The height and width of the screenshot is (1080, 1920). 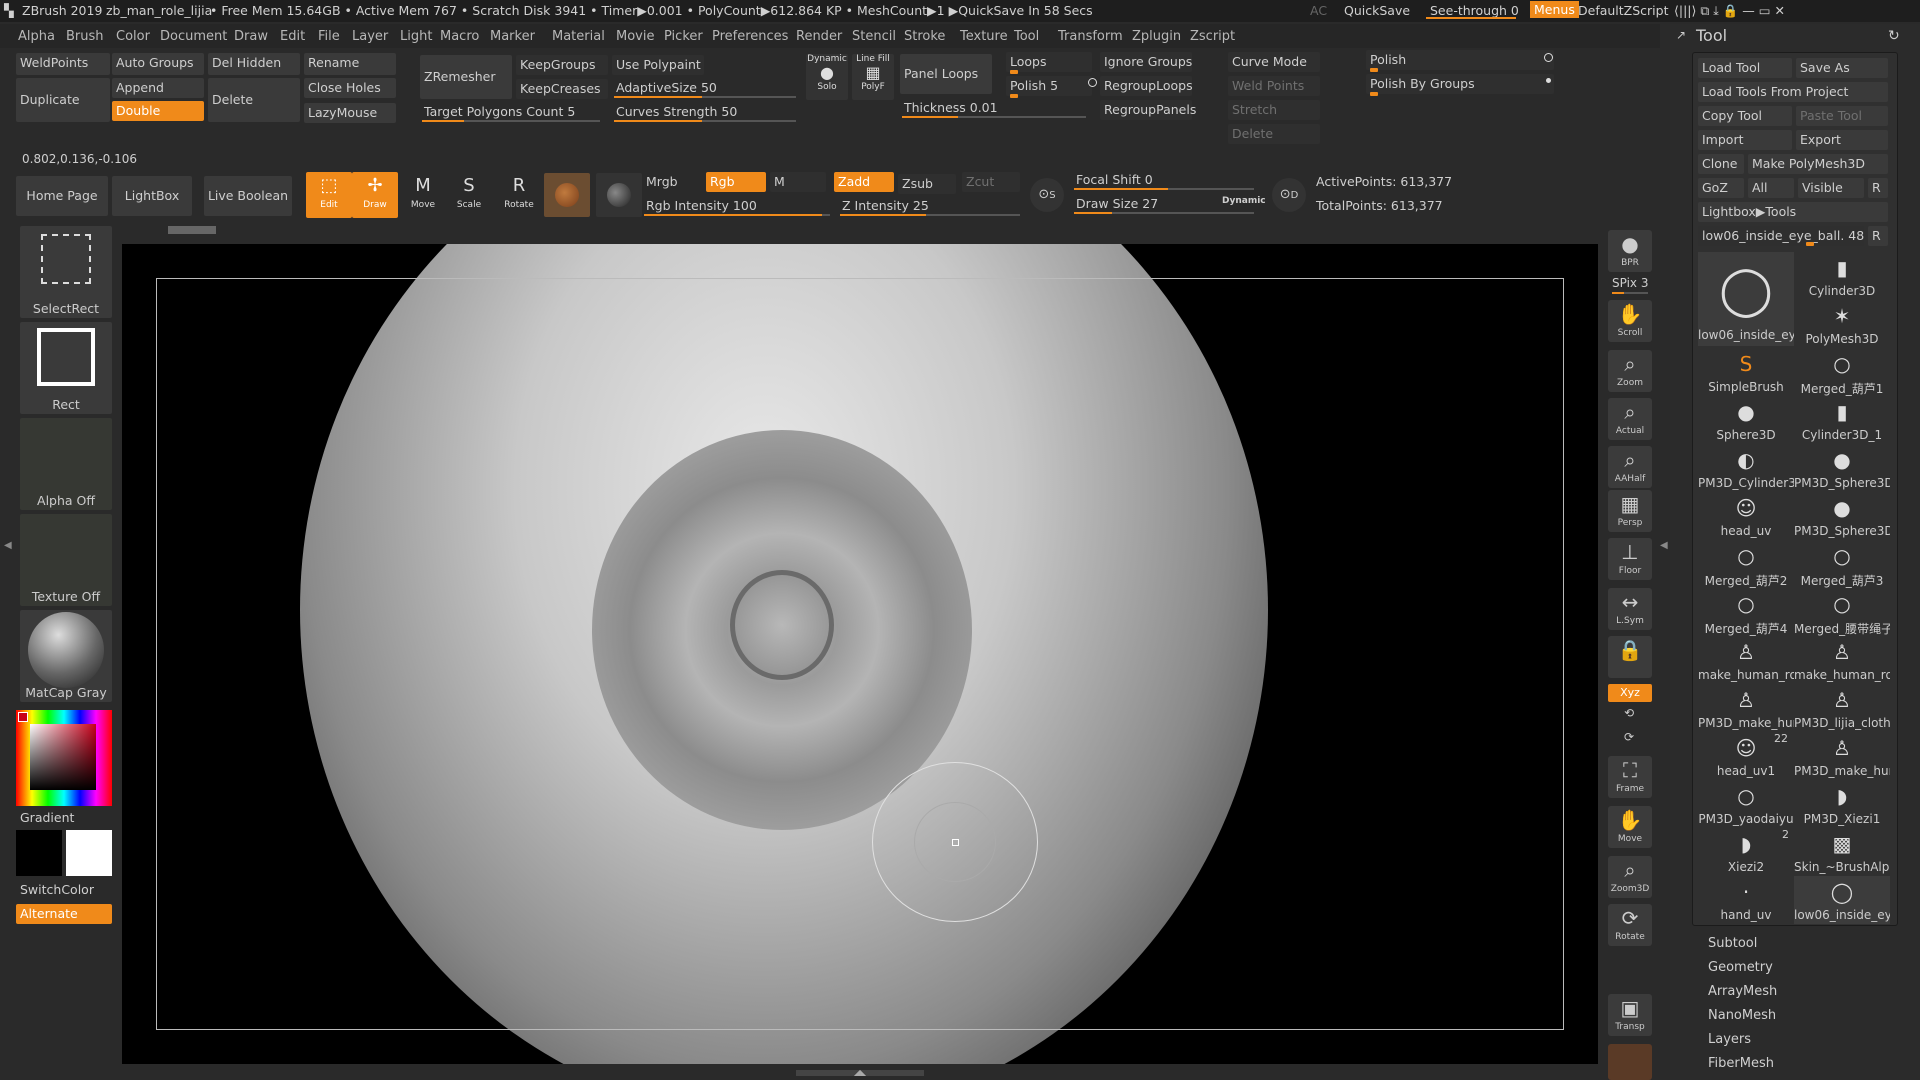 I want to click on polish-radio-icon, so click(x=1092, y=82).